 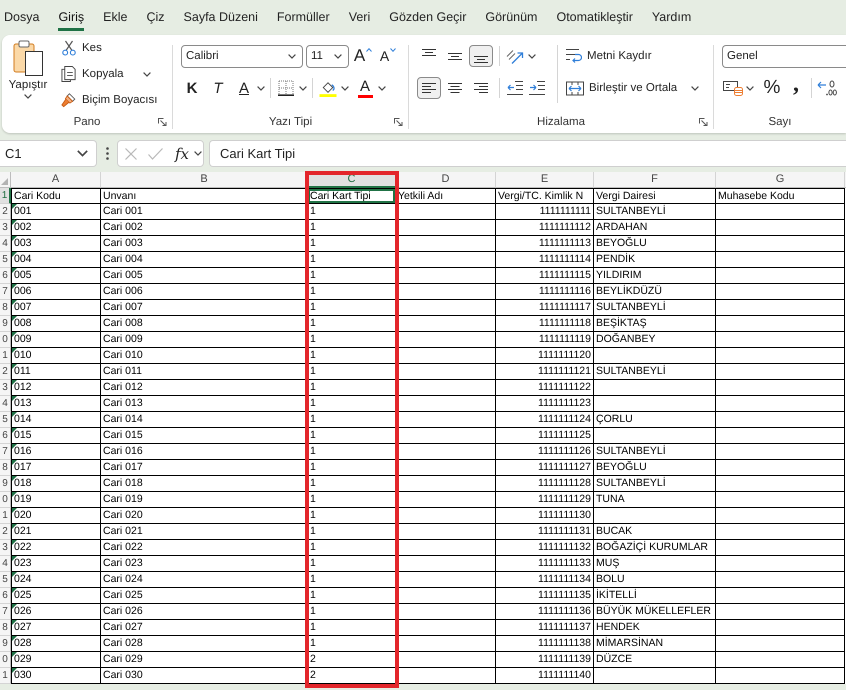 I want to click on ribbon-tab: Otomatikleştir, so click(x=594, y=19).